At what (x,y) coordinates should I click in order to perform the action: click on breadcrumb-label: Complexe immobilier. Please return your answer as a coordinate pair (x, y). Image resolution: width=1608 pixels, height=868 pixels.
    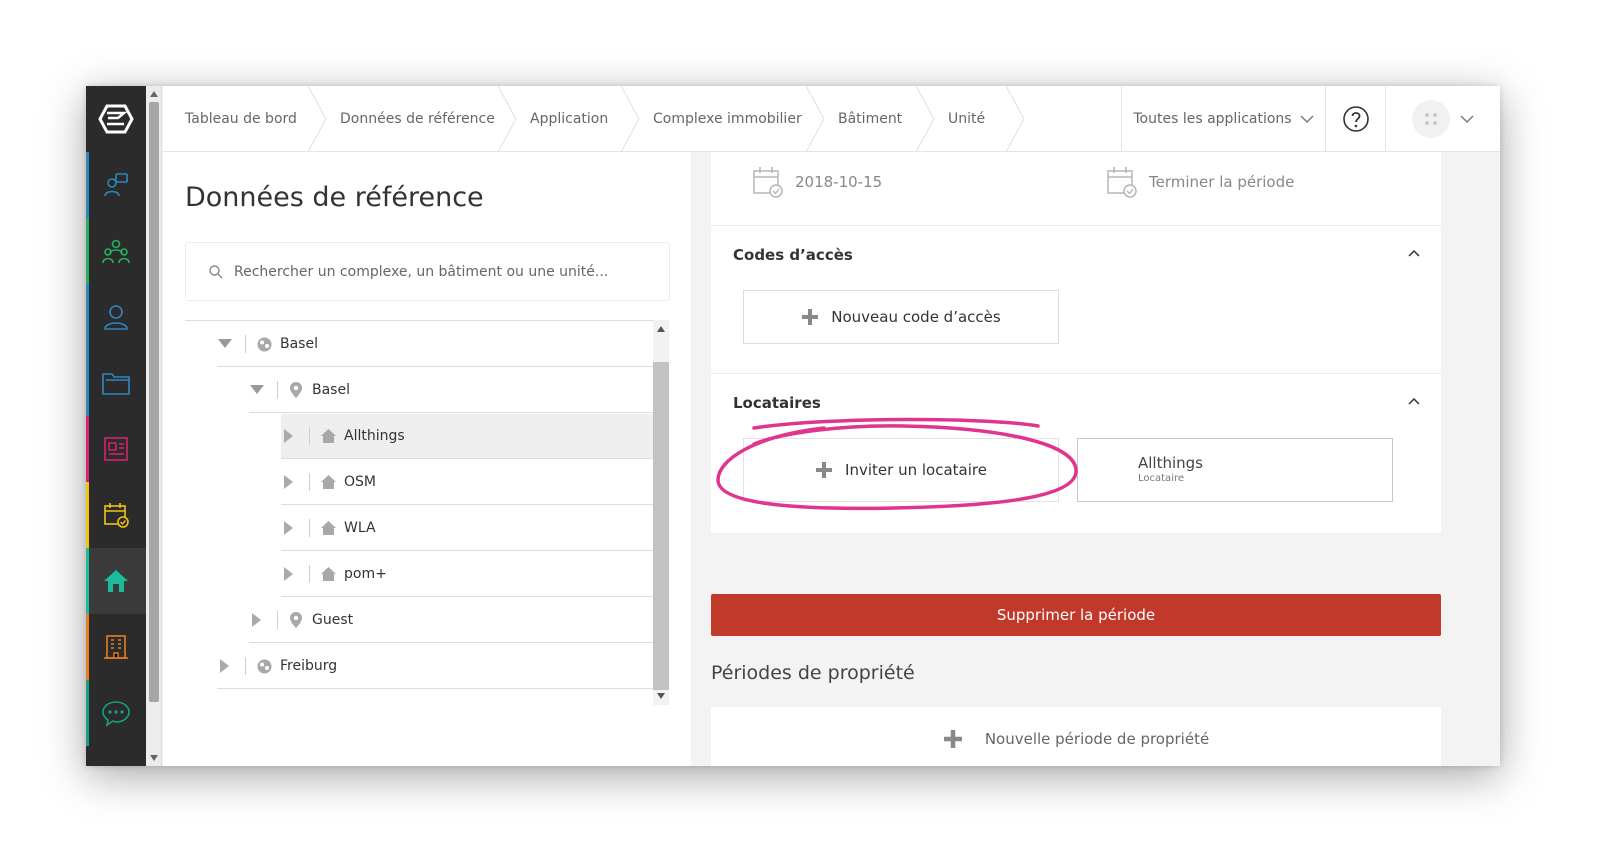
    Looking at the image, I should click on (727, 119).